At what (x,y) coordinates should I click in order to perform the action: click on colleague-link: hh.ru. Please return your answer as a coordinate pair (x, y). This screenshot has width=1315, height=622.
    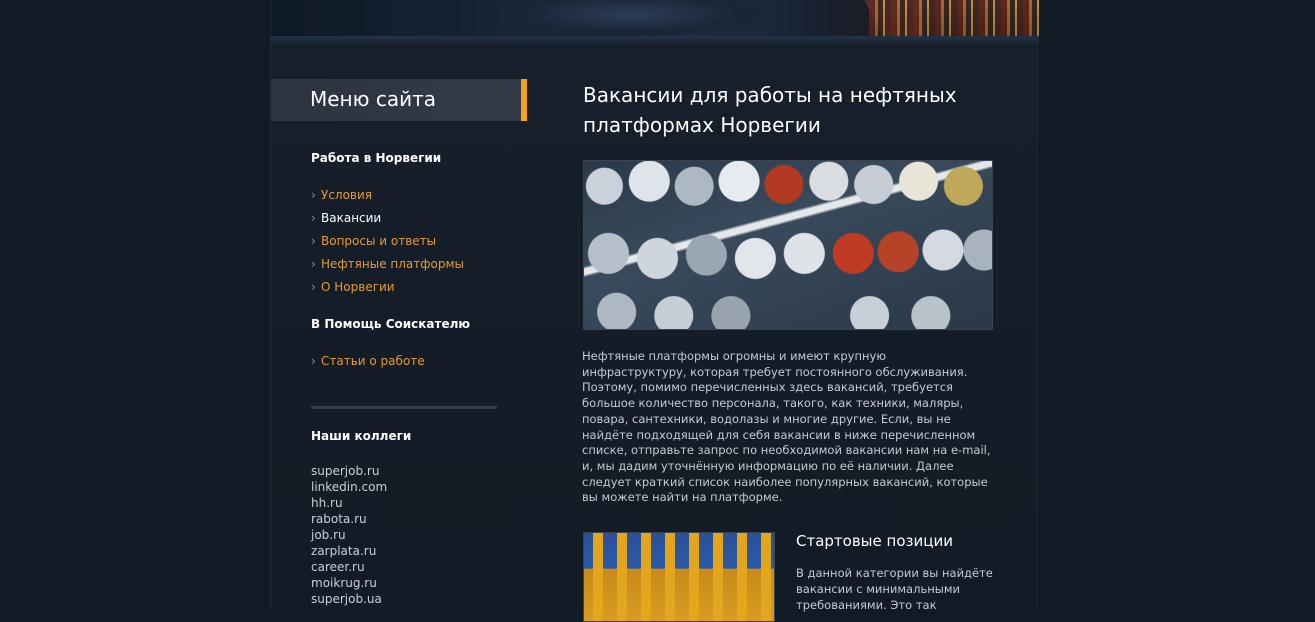
    Looking at the image, I should click on (349, 503).